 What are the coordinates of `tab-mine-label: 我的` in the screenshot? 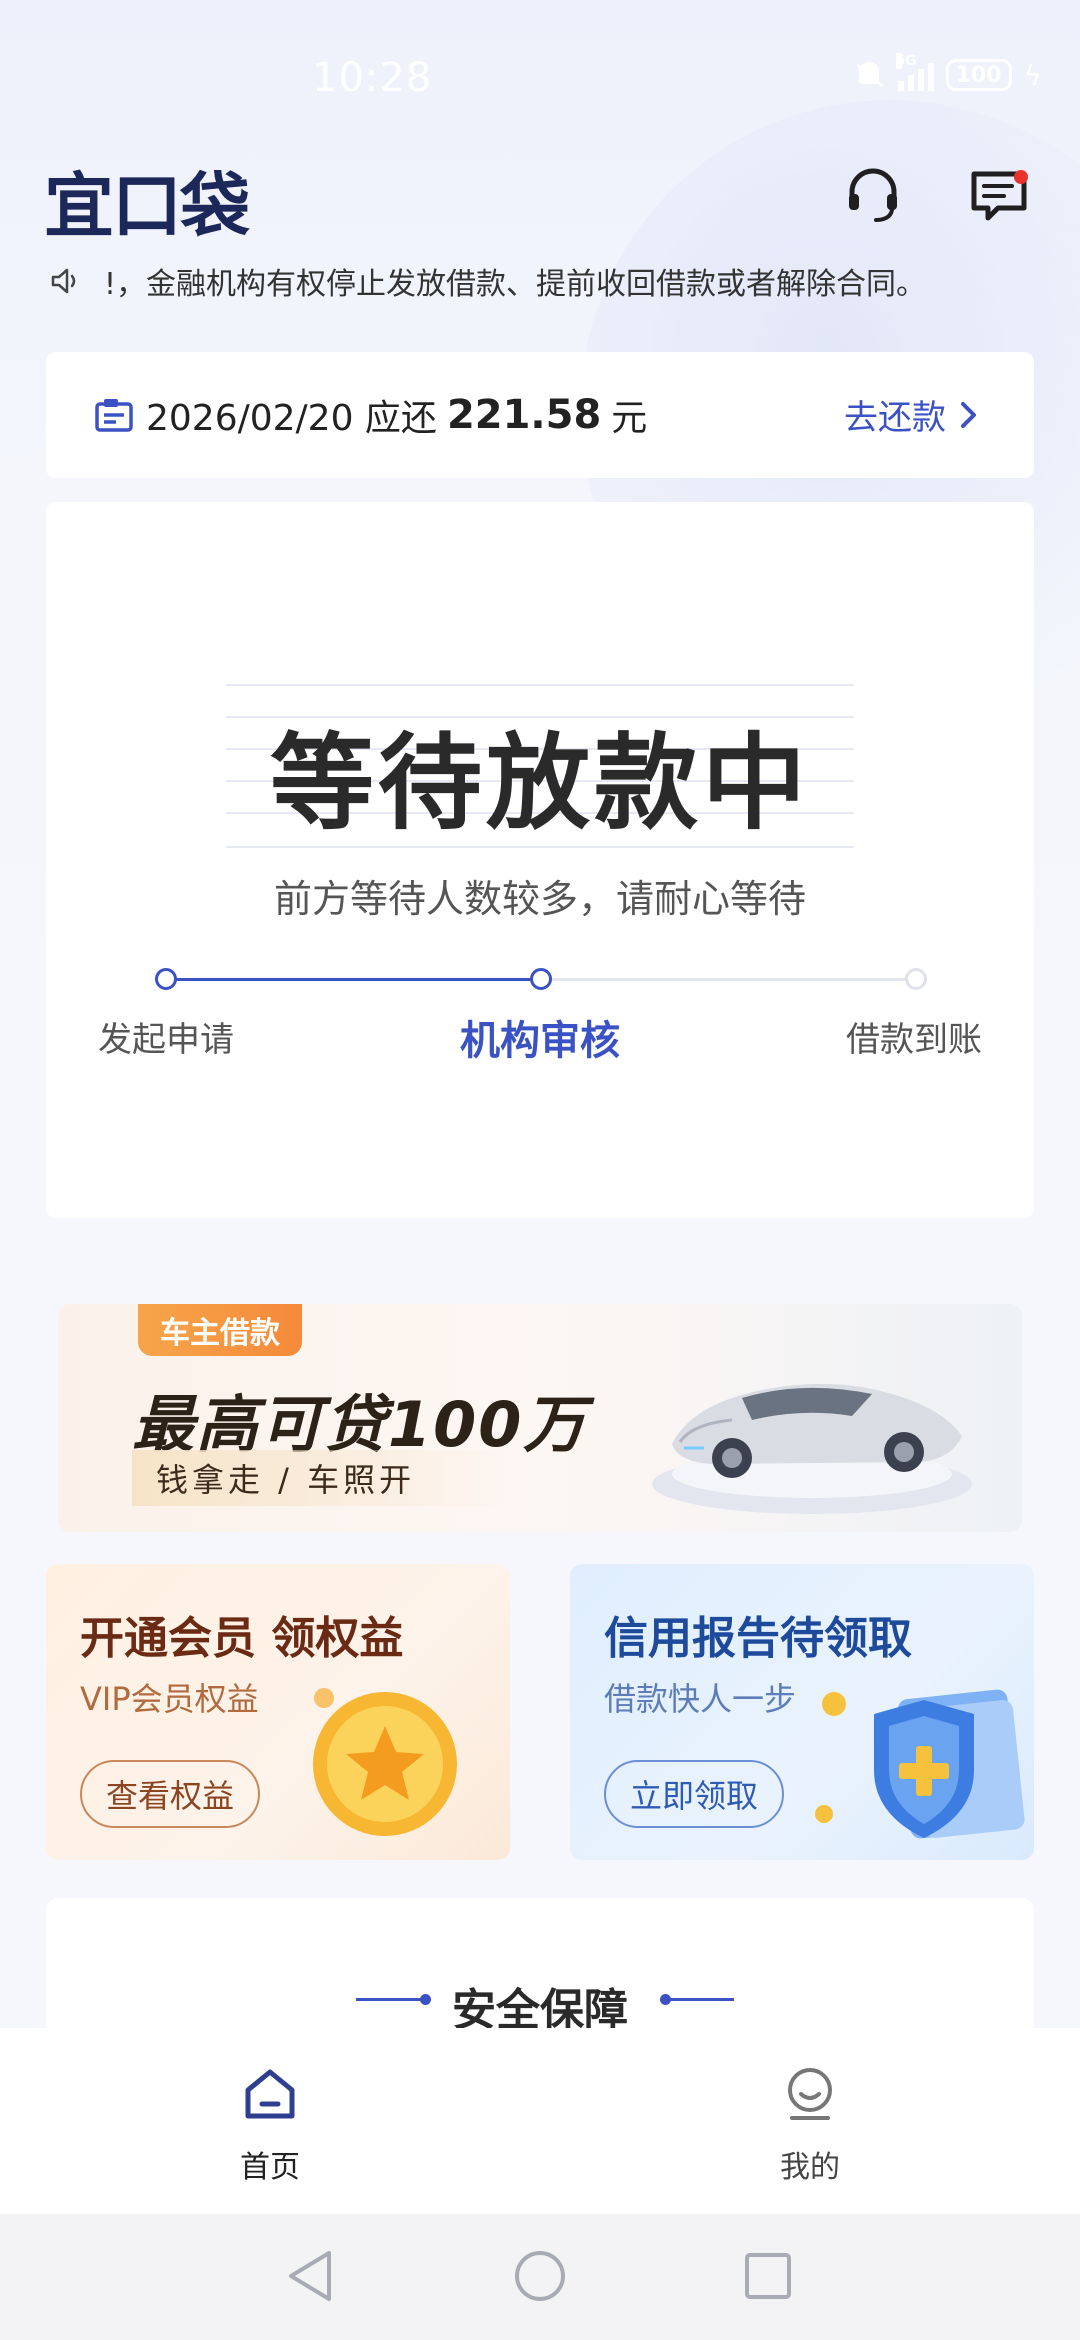 It's located at (810, 2167).